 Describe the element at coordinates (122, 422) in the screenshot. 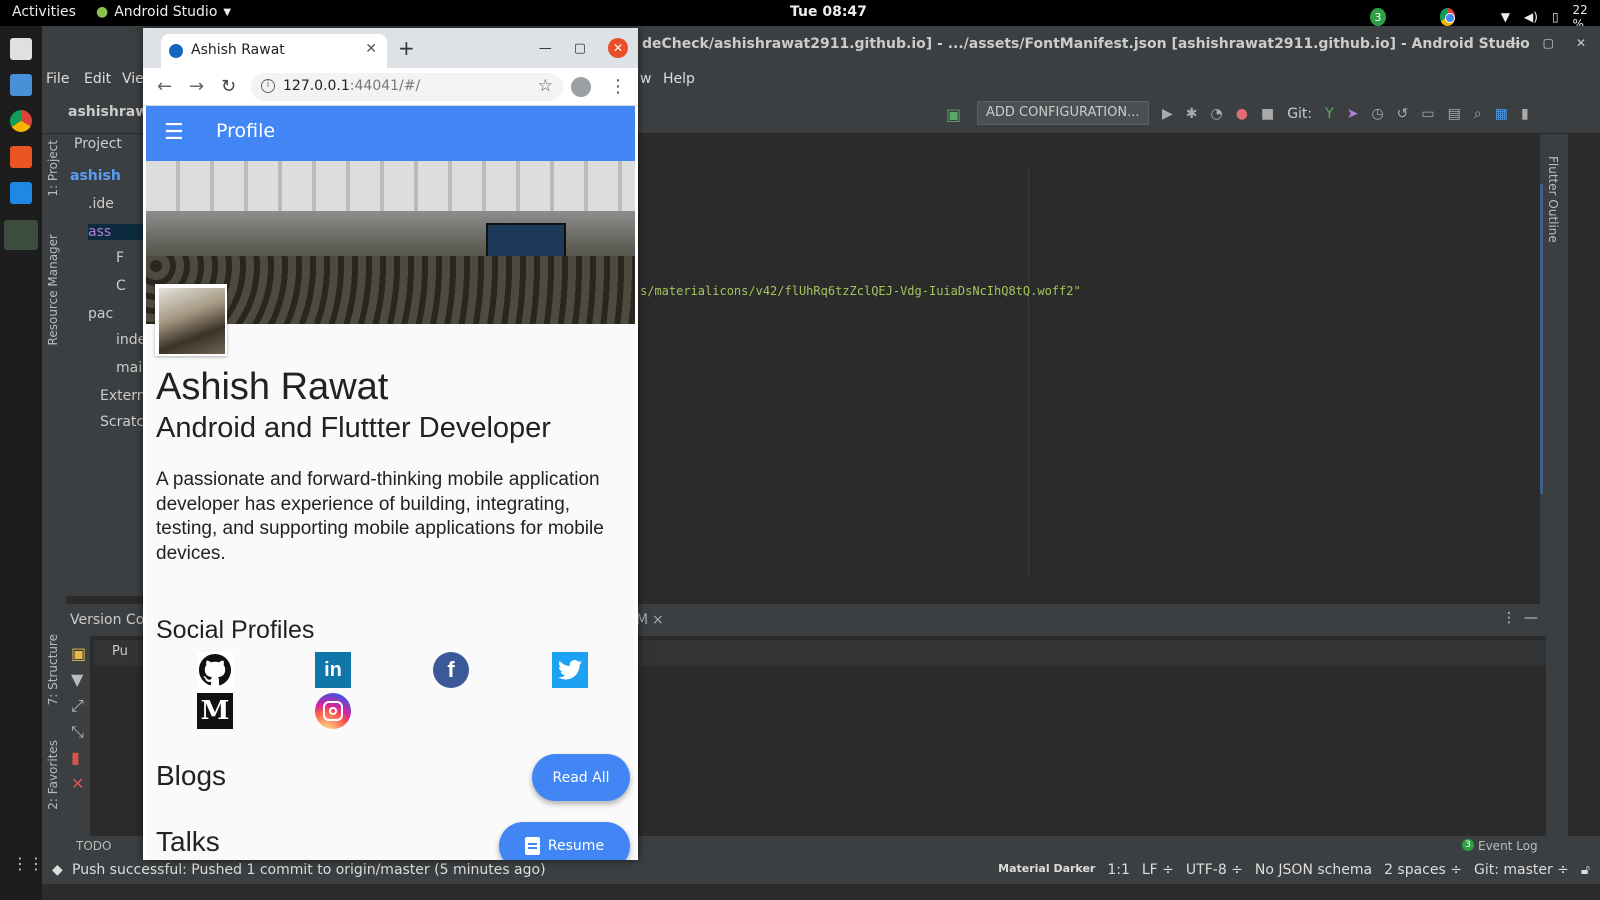

I see `tree-item-scratches: Scratc` at that location.